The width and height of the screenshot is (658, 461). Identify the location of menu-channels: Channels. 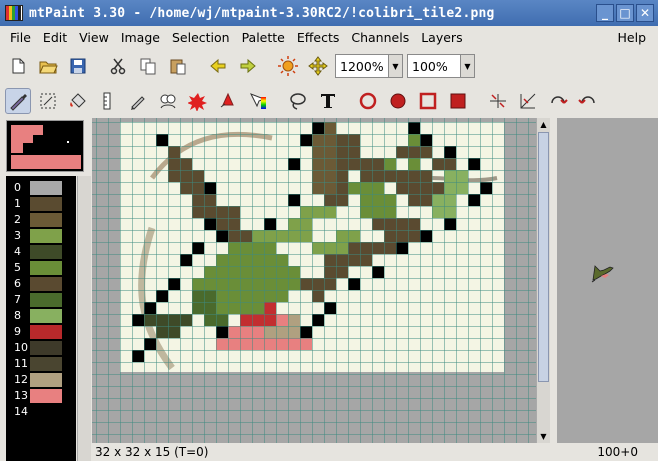
(380, 37).